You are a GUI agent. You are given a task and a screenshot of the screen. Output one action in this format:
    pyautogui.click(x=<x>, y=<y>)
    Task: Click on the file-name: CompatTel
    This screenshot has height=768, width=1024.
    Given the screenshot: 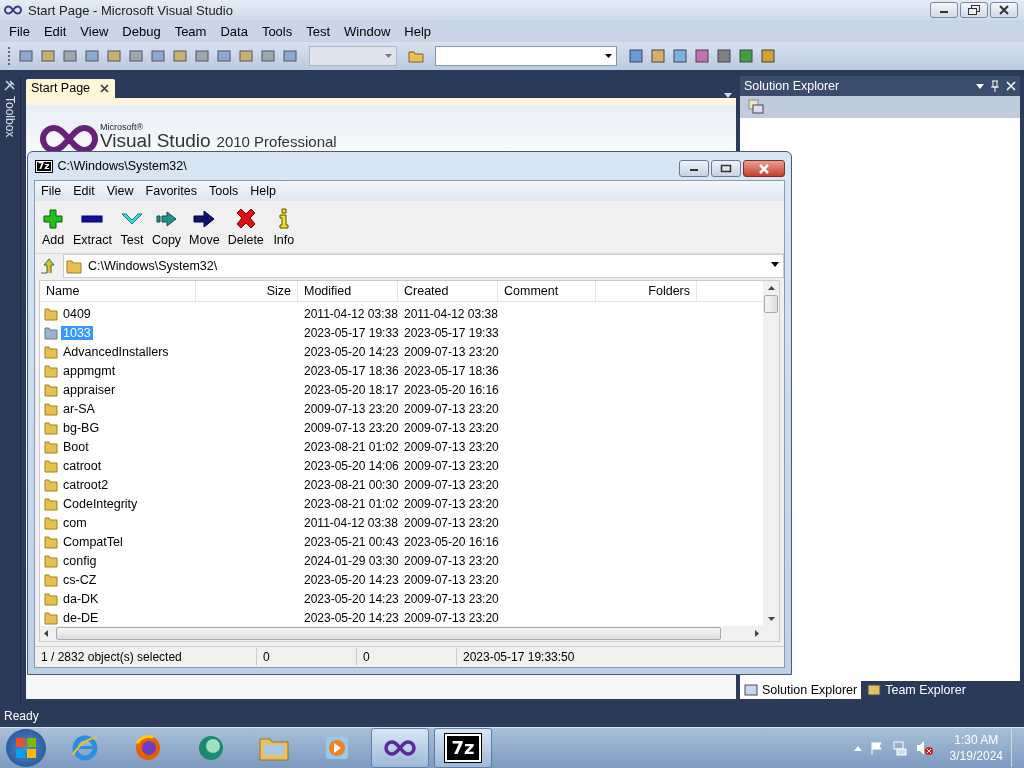 What is the action you would take?
    pyautogui.click(x=93, y=541)
    